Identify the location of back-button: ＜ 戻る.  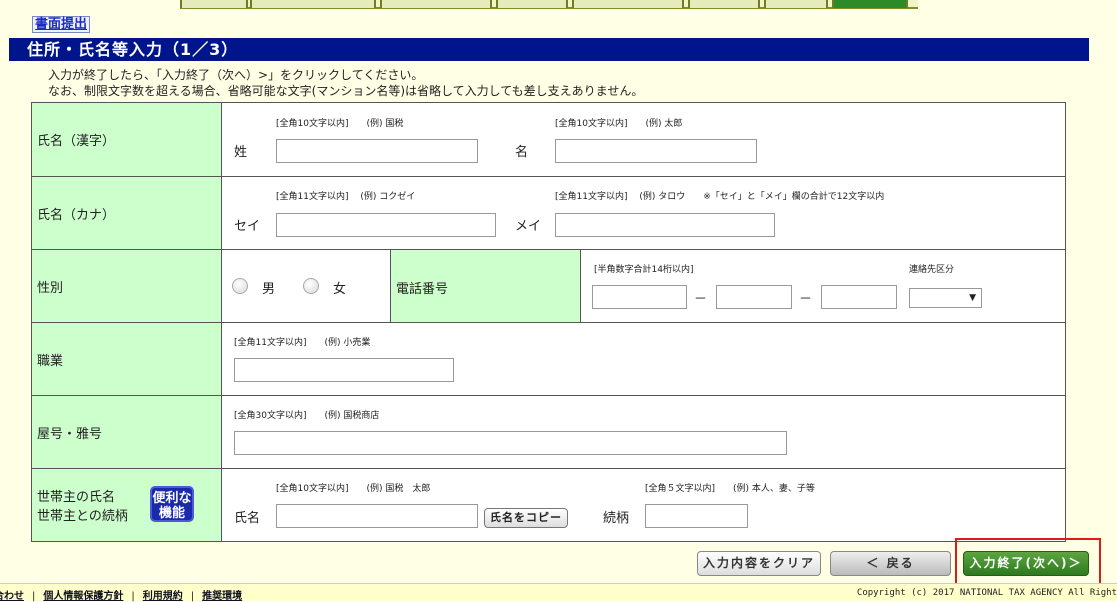
(890, 563).